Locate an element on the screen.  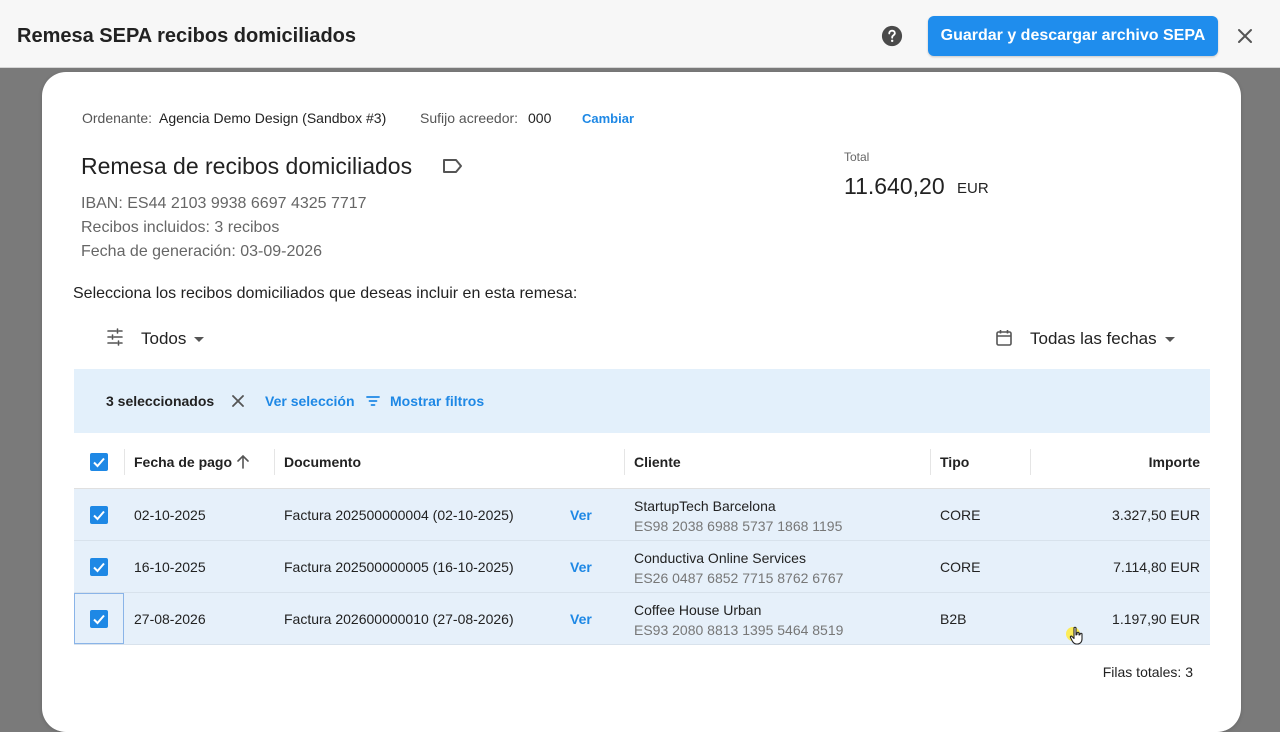
row-documento: Factura 202500000005 (16-10-2025) is located at coordinates (399, 567).